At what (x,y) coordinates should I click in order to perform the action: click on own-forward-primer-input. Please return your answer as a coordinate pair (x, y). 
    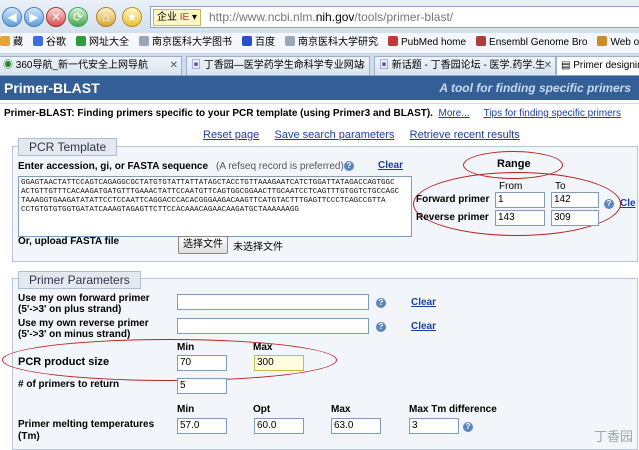
    Looking at the image, I should click on (273, 302).